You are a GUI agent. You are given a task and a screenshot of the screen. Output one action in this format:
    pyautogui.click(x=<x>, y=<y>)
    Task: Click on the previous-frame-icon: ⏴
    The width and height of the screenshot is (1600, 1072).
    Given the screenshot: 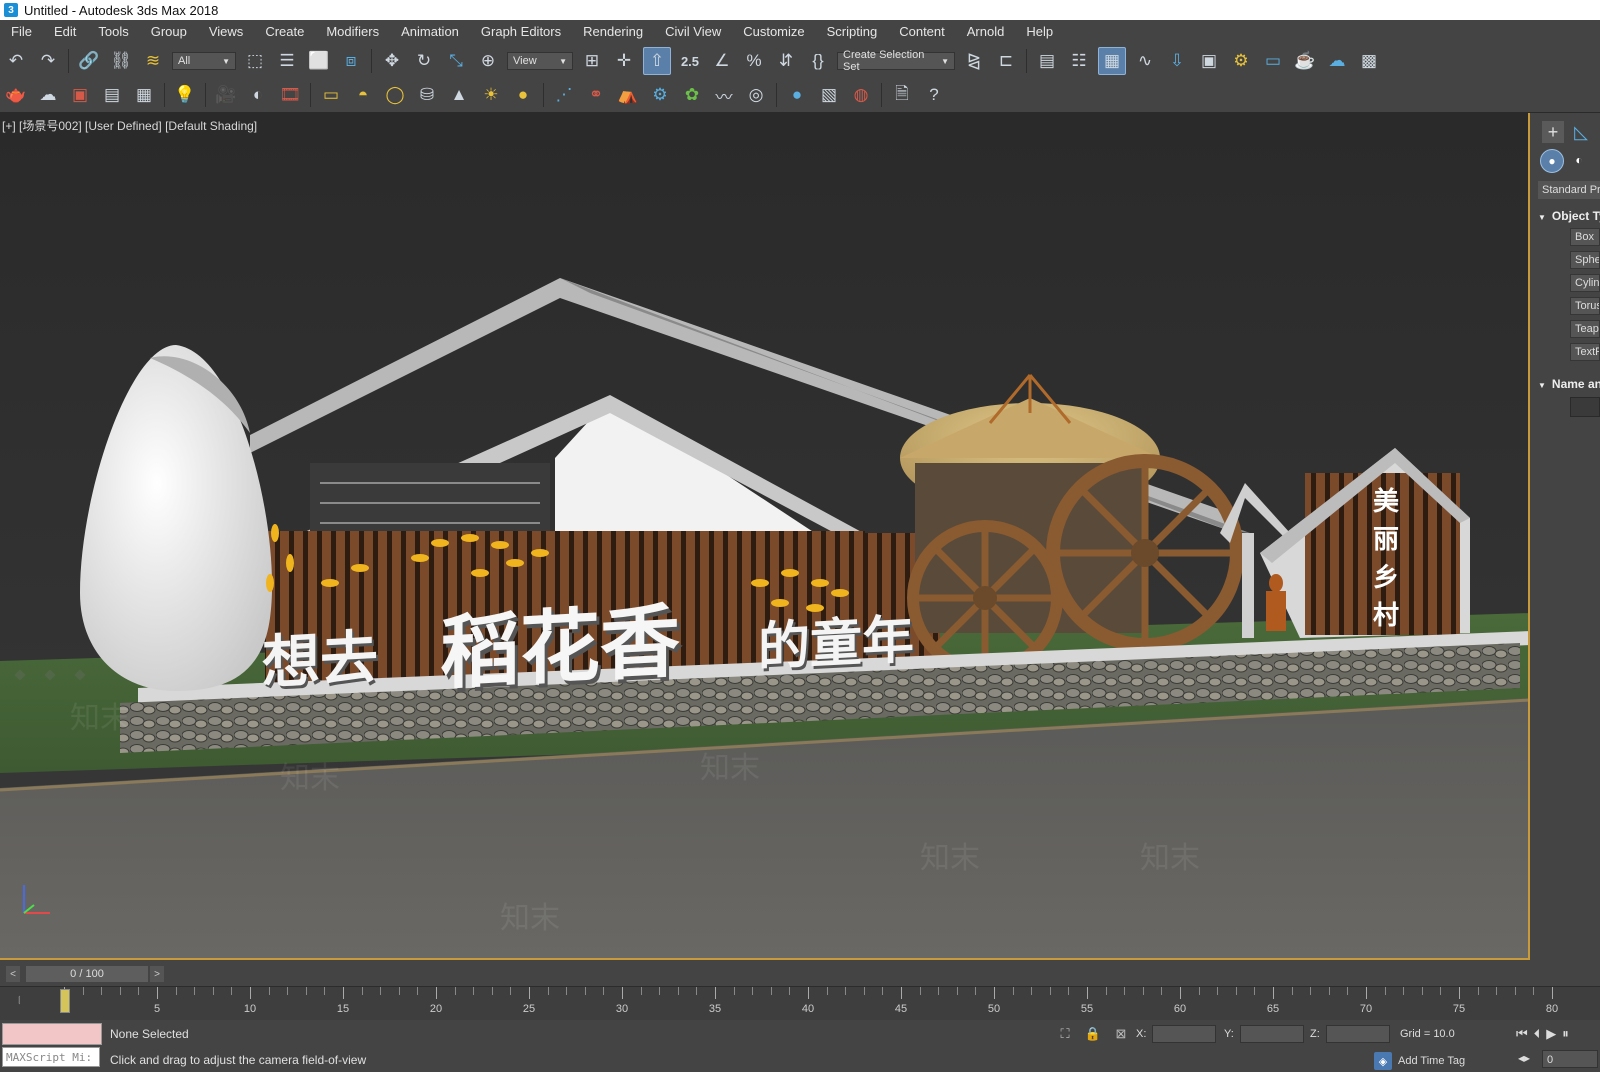 What is the action you would take?
    pyautogui.click(x=1537, y=1034)
    